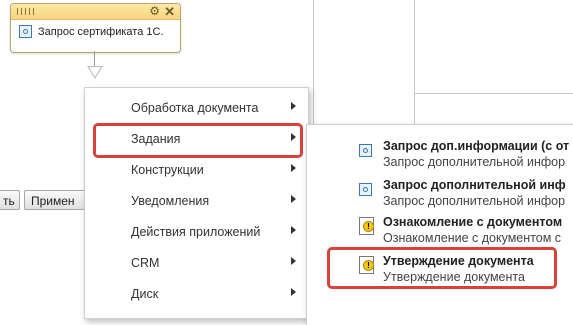 The image size is (573, 325). Describe the element at coordinates (10, 200) in the screenshot. I see `background-button: ть` at that location.